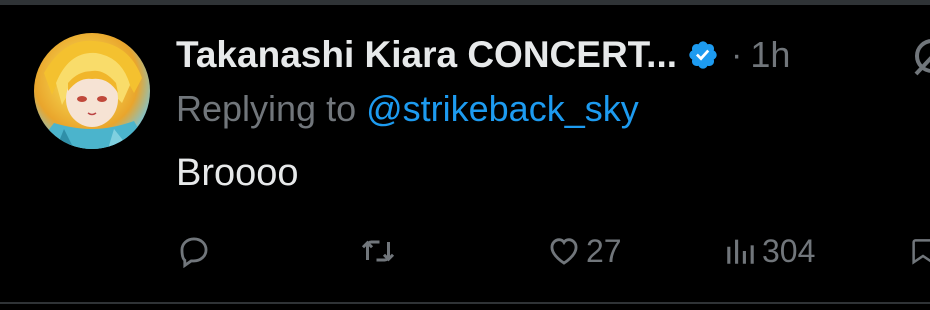 The image size is (930, 310). What do you see at coordinates (604, 250) in the screenshot?
I see `like-count: 27` at bounding box center [604, 250].